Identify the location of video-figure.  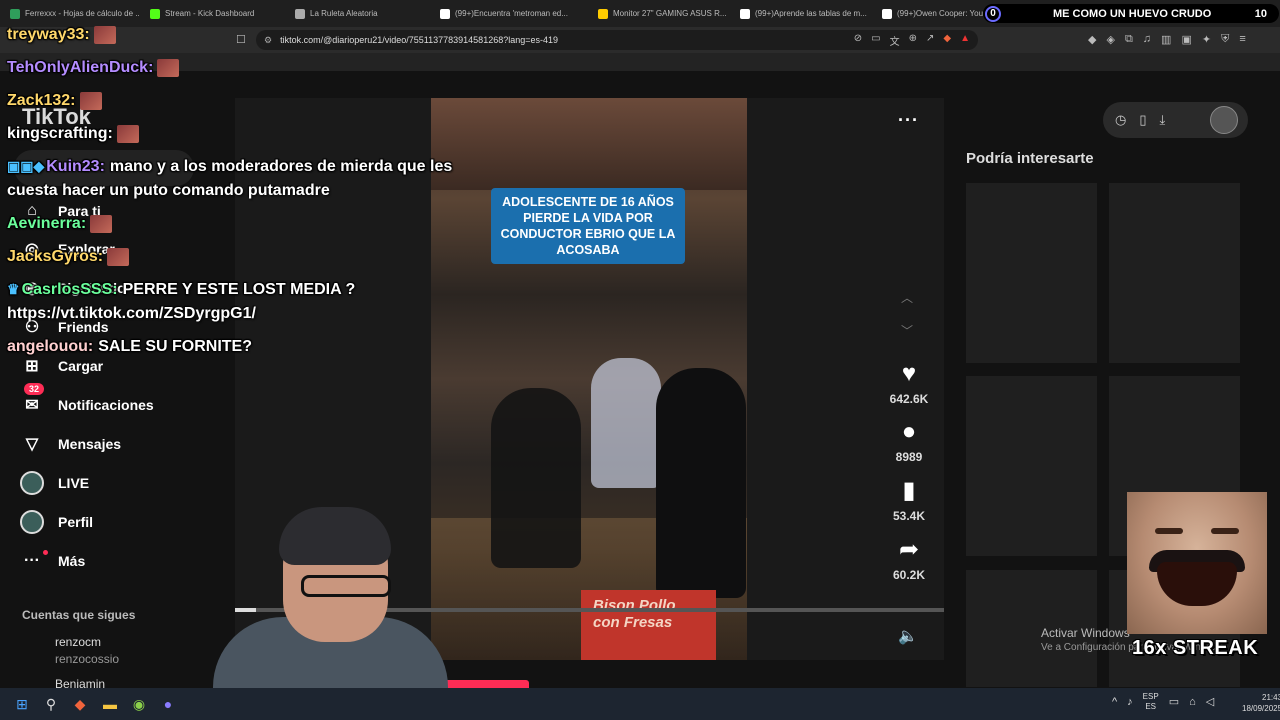
(536, 478).